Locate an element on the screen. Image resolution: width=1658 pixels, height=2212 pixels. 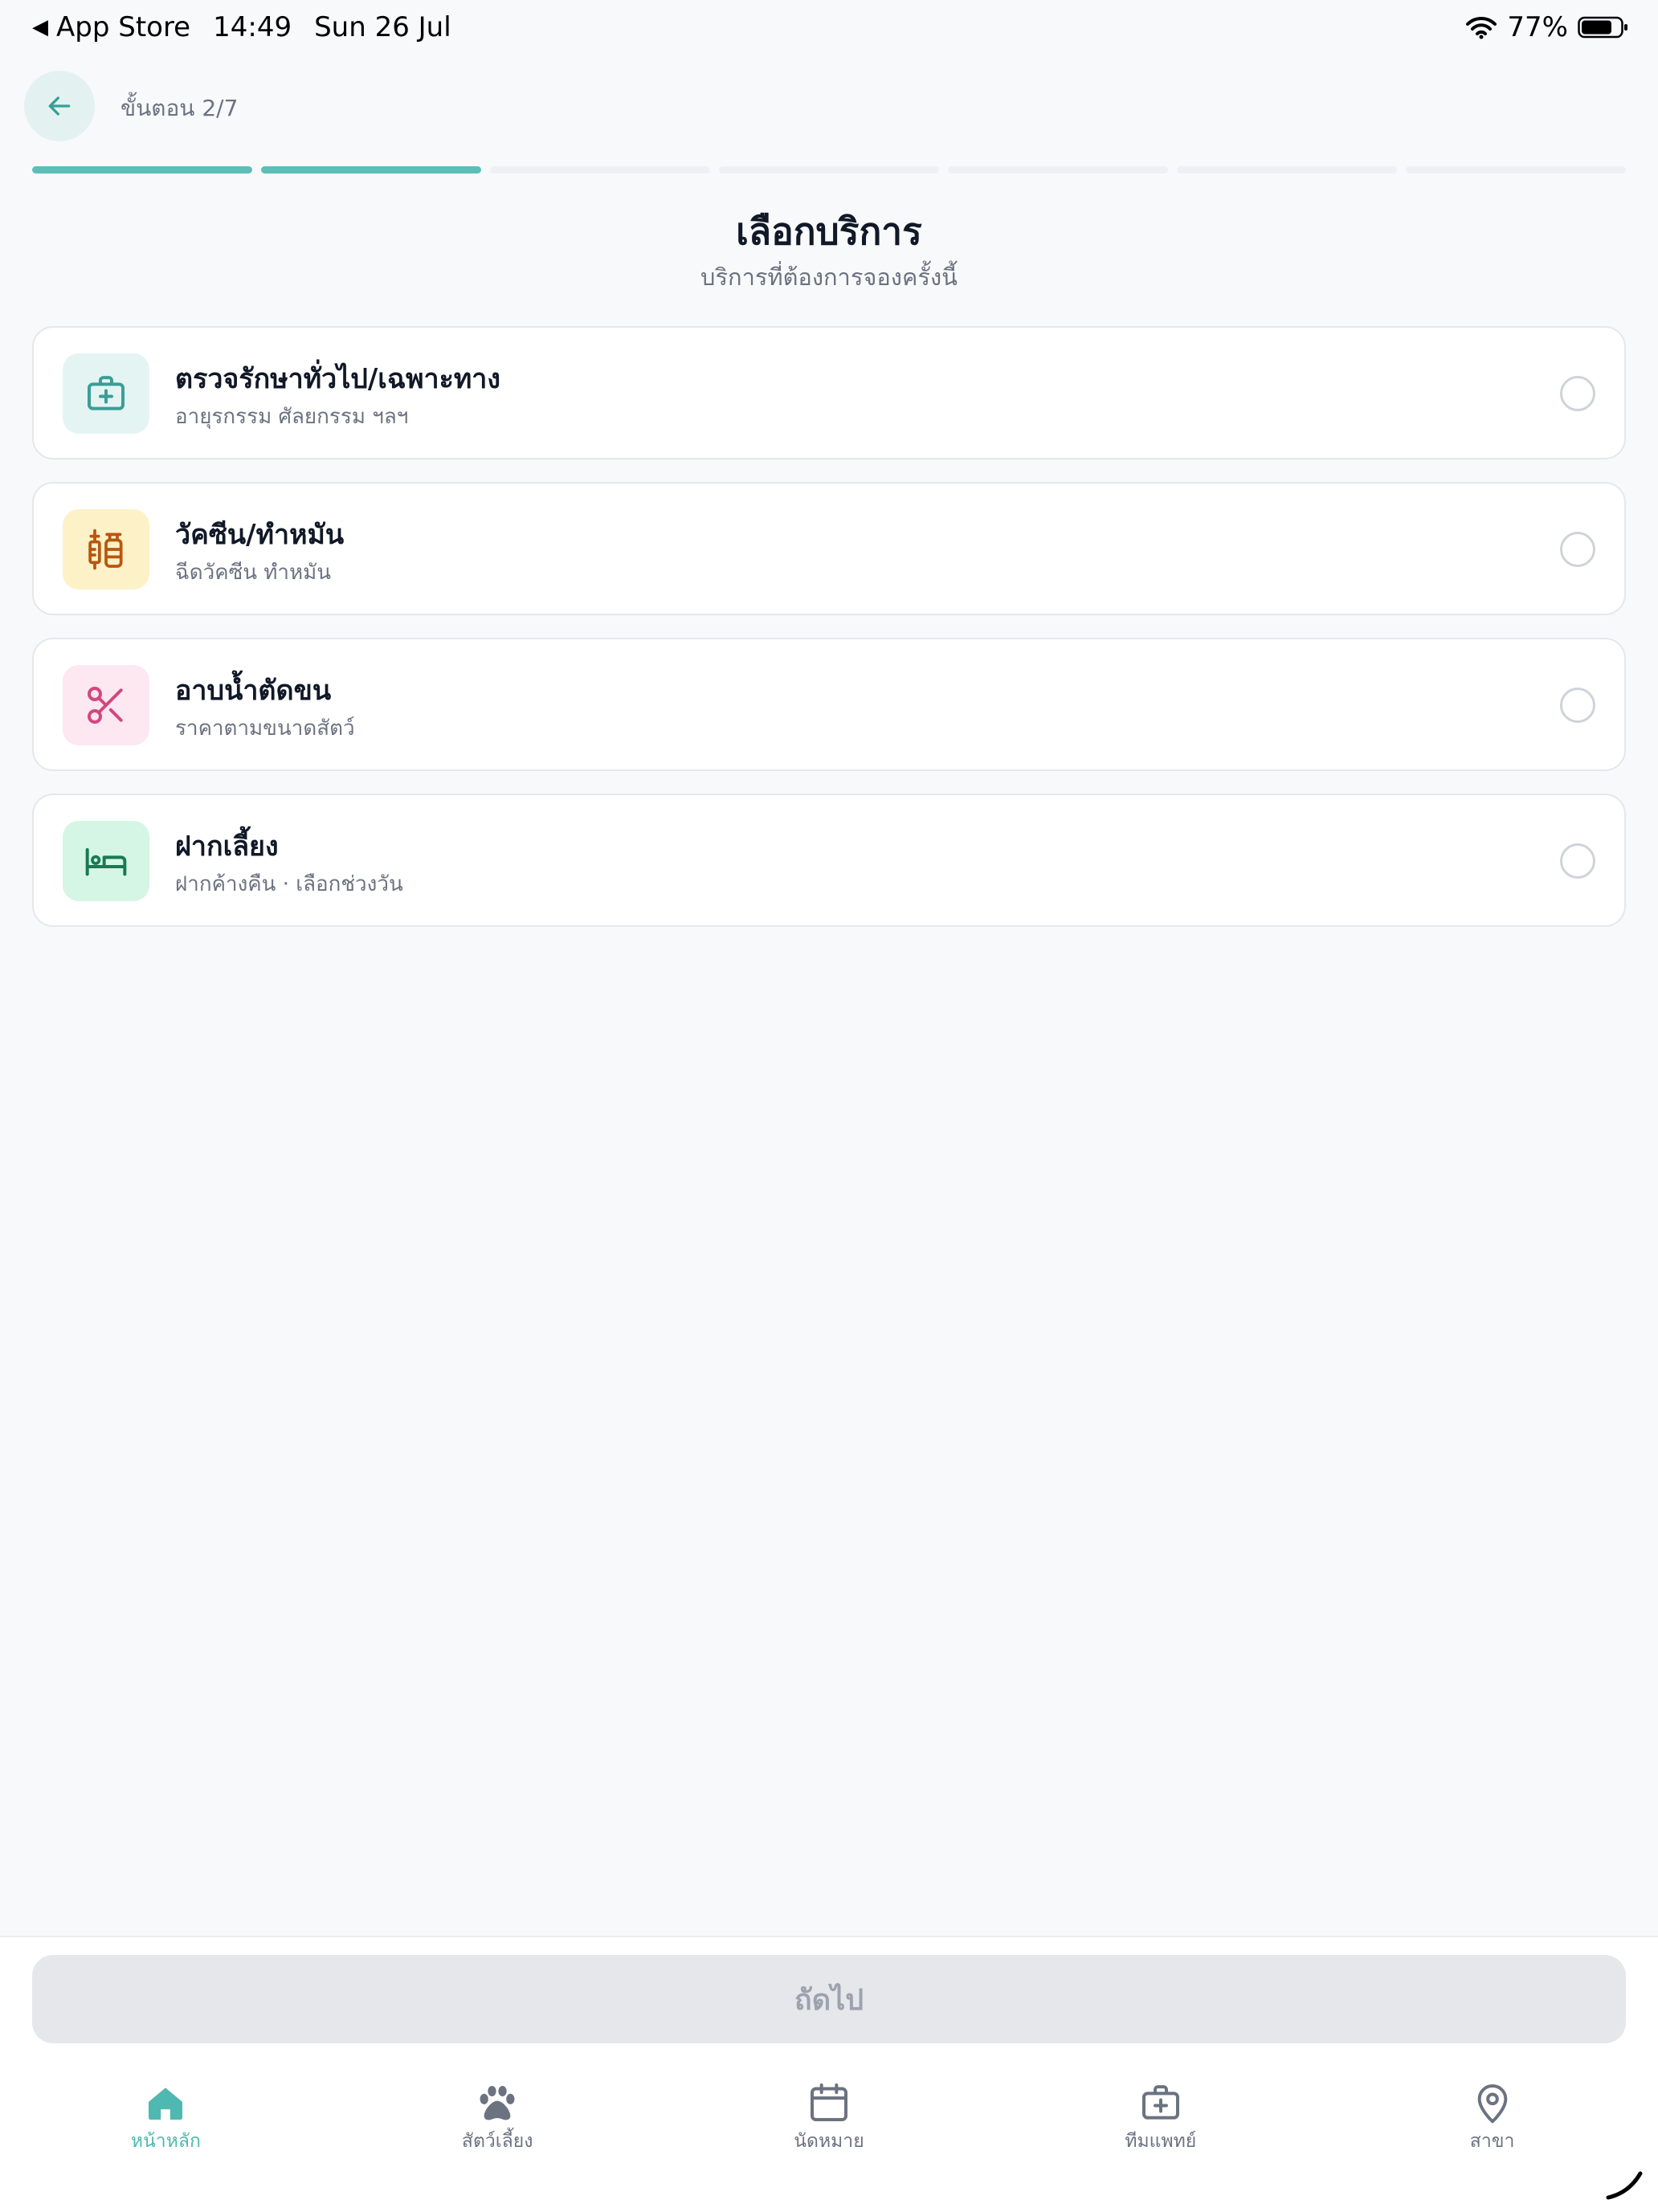
status-right: 77% is located at coordinates (1547, 27).